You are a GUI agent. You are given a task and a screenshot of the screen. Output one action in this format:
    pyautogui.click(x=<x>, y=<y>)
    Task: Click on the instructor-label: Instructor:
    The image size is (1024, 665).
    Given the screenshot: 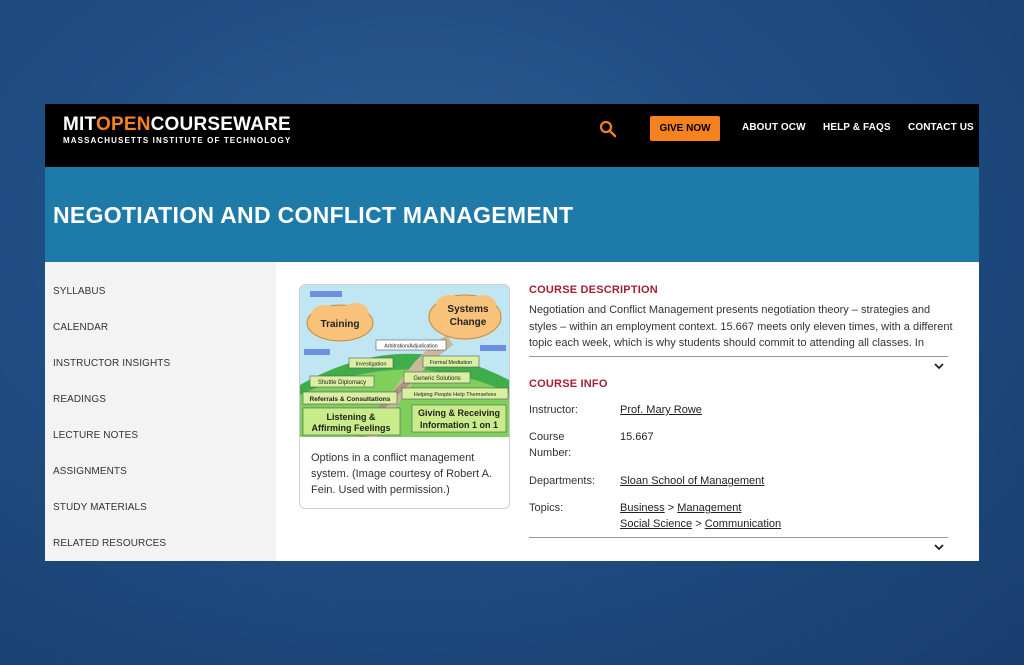 What is the action you would take?
    pyautogui.click(x=553, y=410)
    